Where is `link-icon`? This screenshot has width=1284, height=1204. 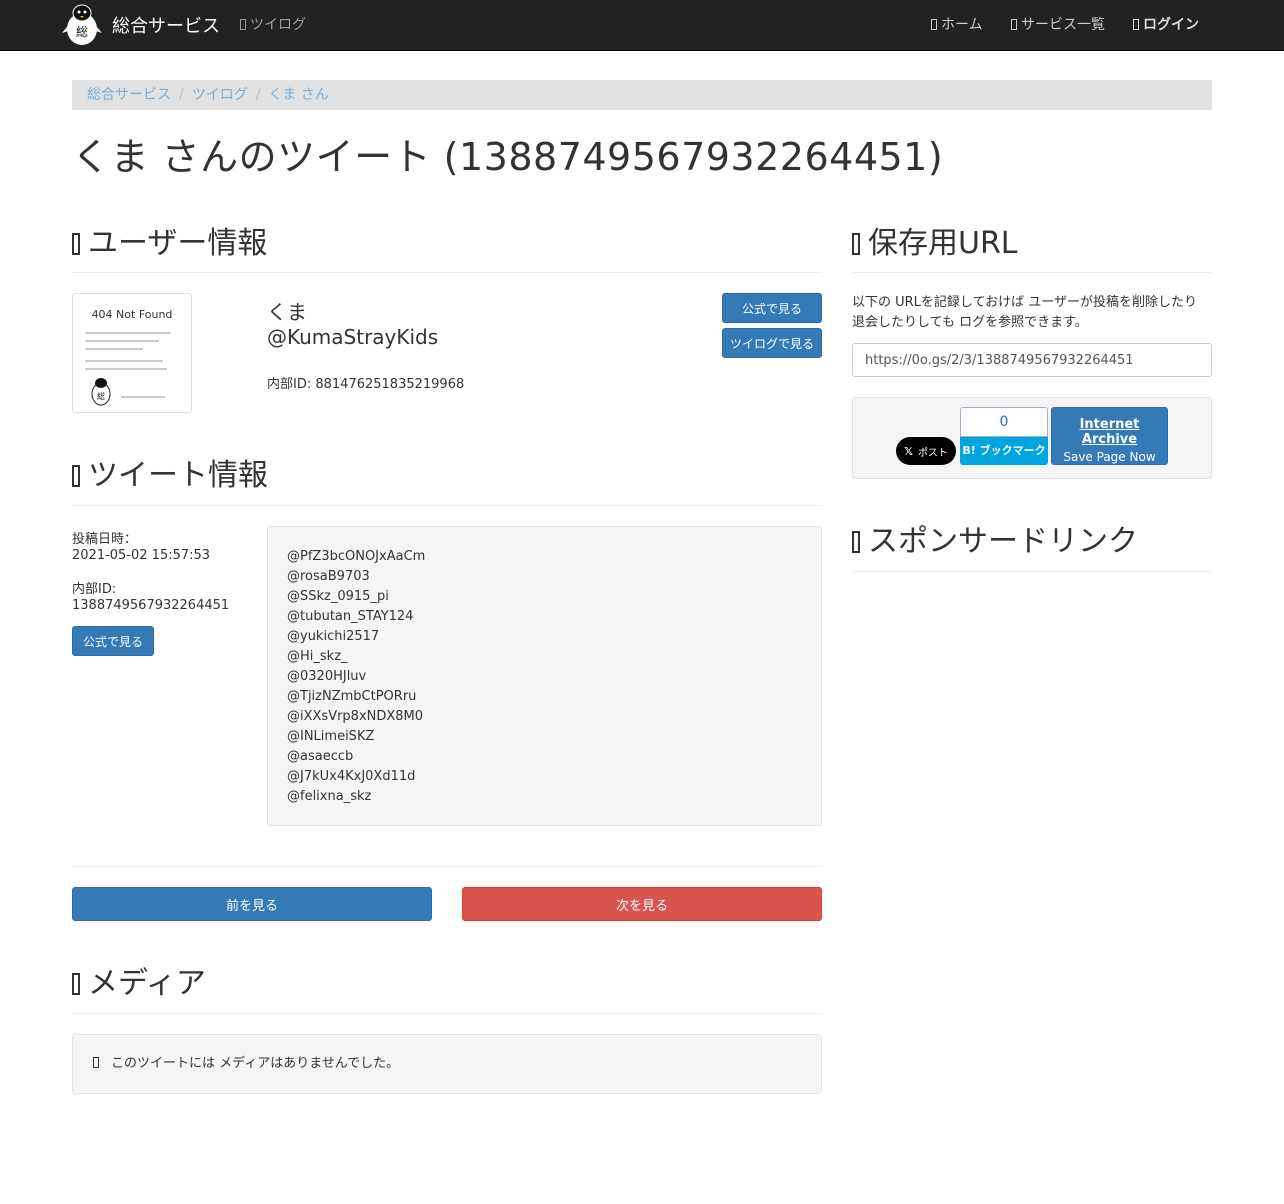
link-icon is located at coordinates (856, 244).